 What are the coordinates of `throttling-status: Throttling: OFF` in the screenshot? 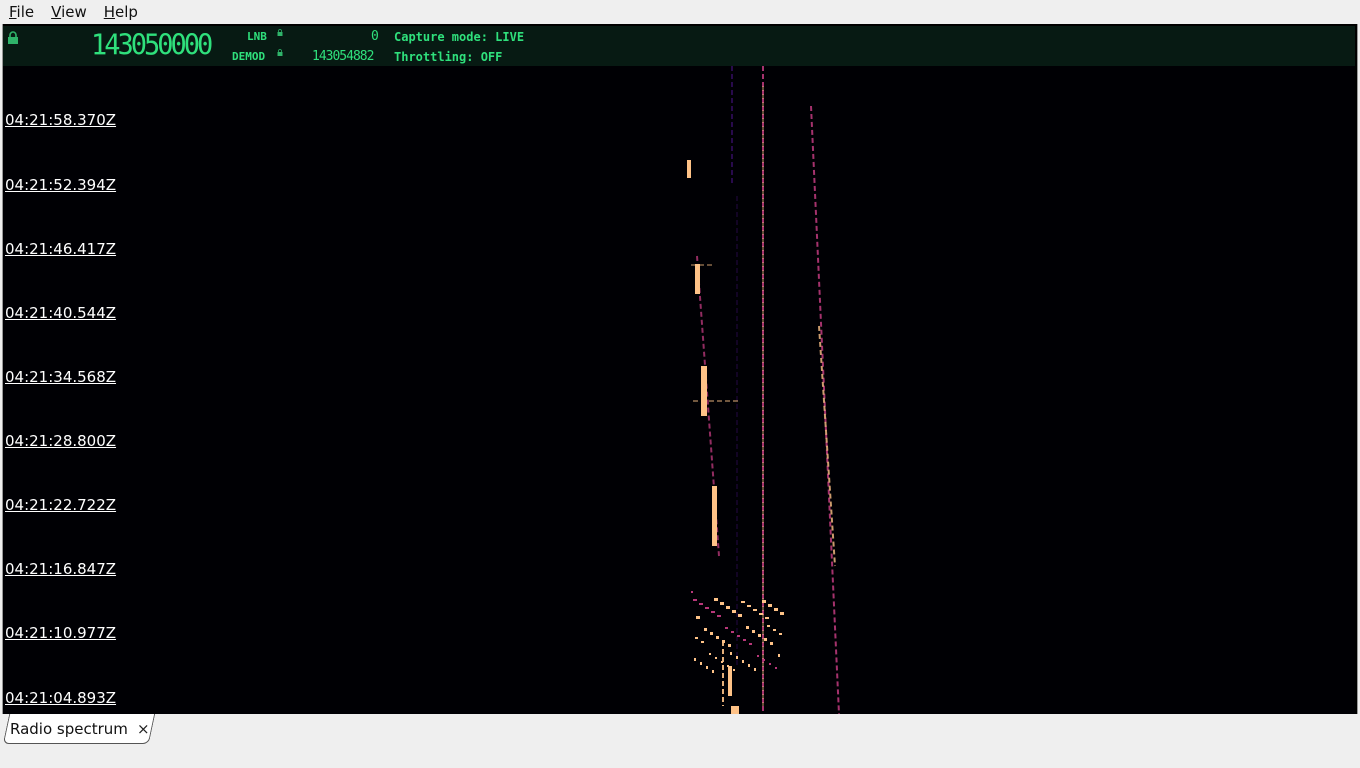 It's located at (448, 57).